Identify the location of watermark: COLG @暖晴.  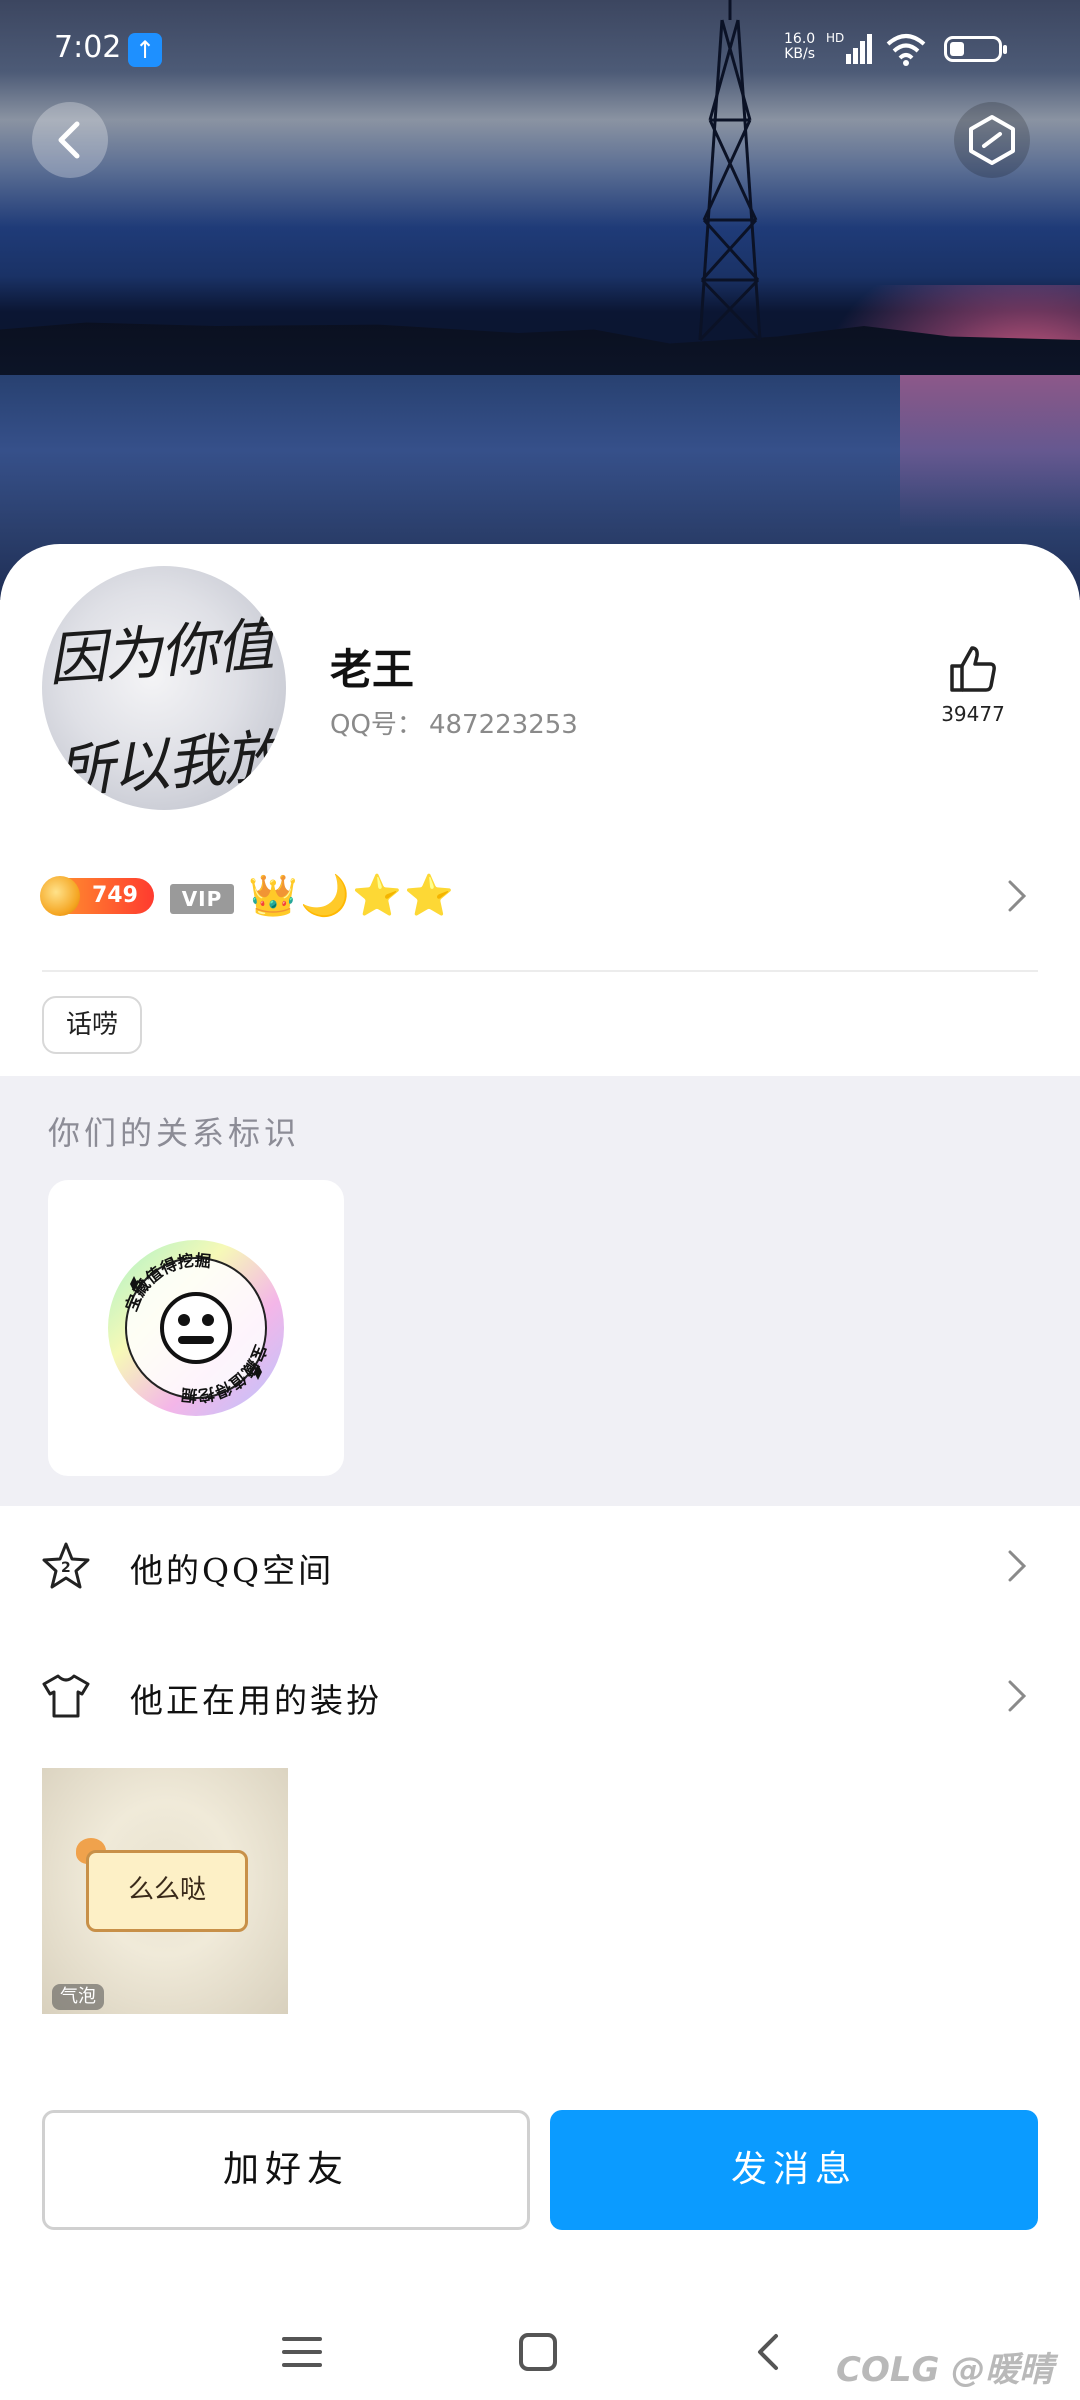
(945, 2370).